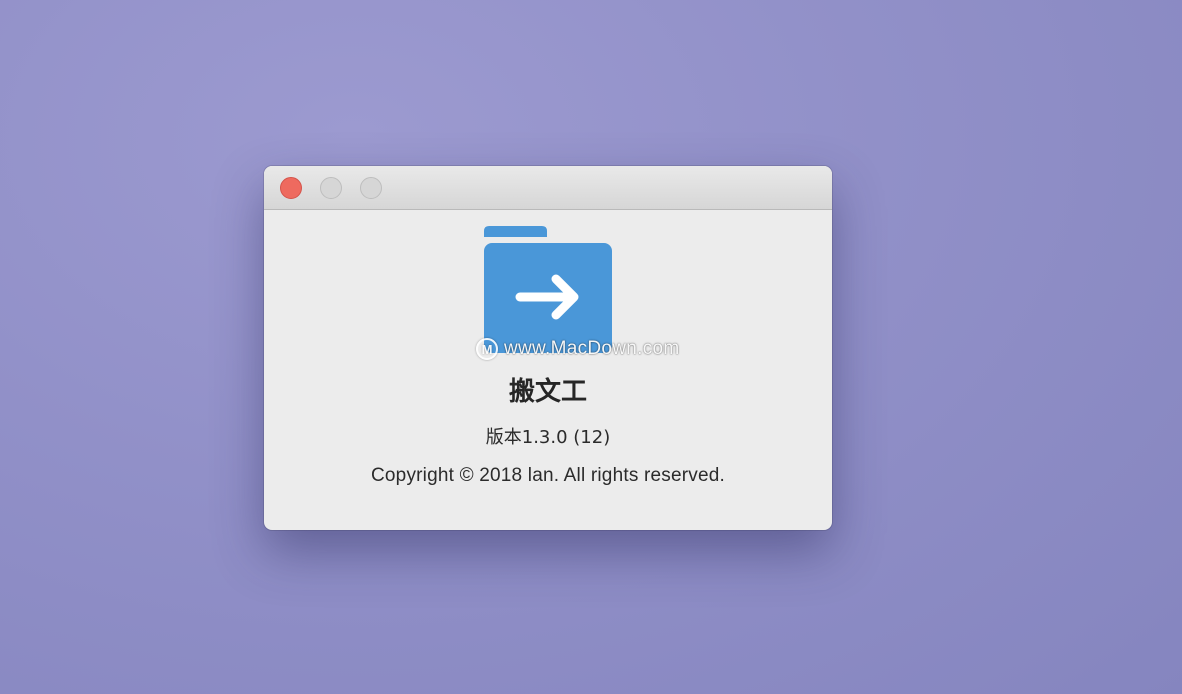  I want to click on watermark-text: www.MacDown.com, so click(592, 348).